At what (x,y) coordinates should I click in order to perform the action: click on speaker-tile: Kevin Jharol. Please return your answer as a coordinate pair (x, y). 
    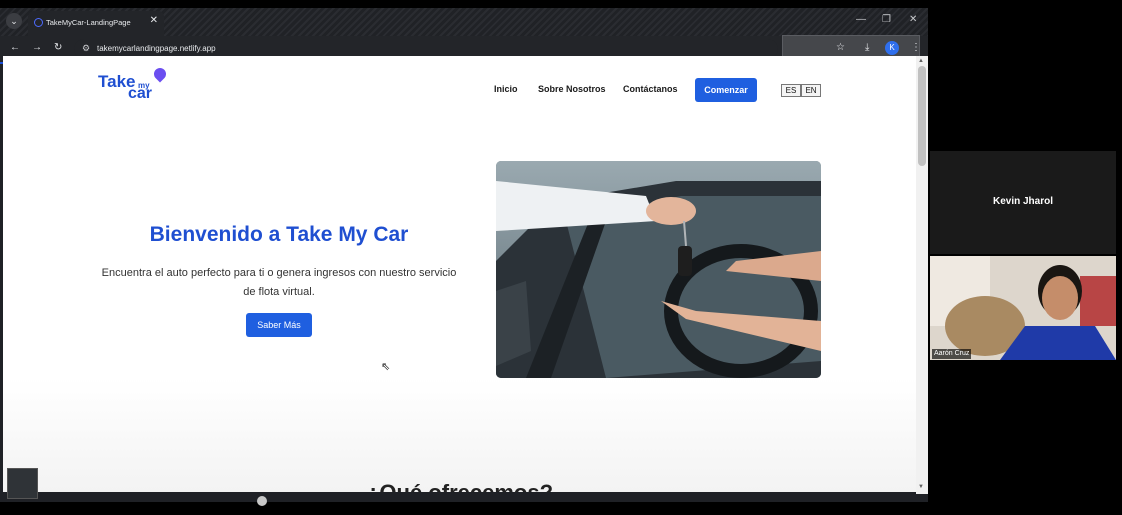
    Looking at the image, I should click on (1023, 202).